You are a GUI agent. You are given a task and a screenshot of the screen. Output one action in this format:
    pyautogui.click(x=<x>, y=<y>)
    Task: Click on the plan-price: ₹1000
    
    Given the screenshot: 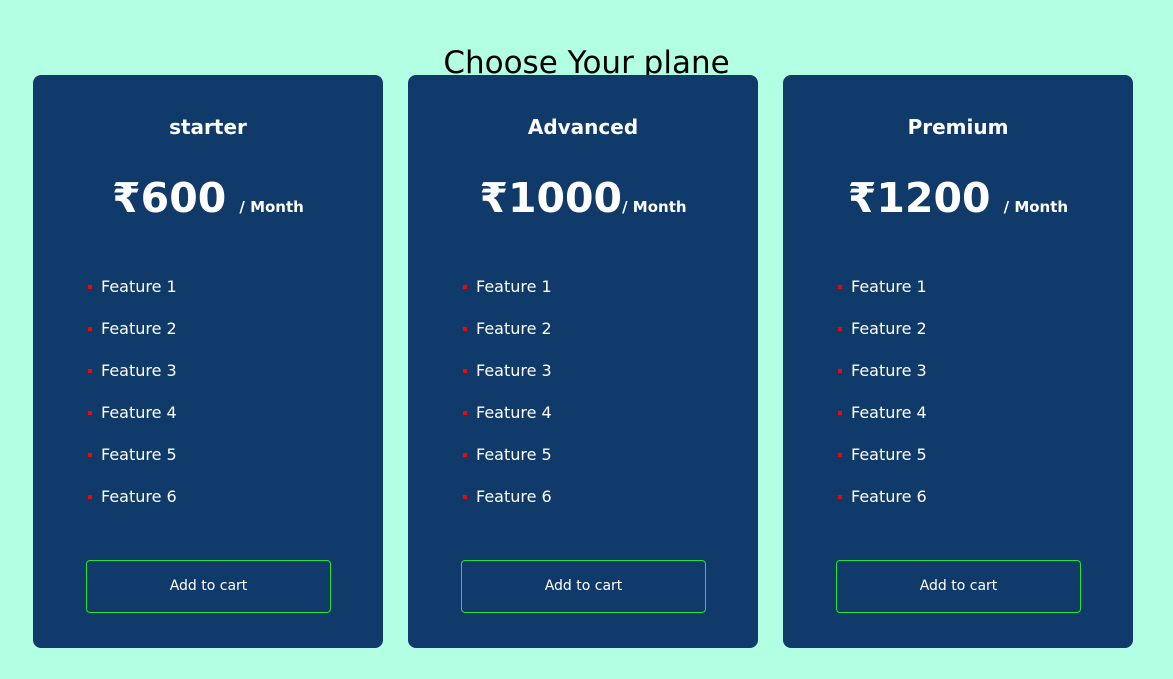 What is the action you would take?
    pyautogui.click(x=551, y=198)
    